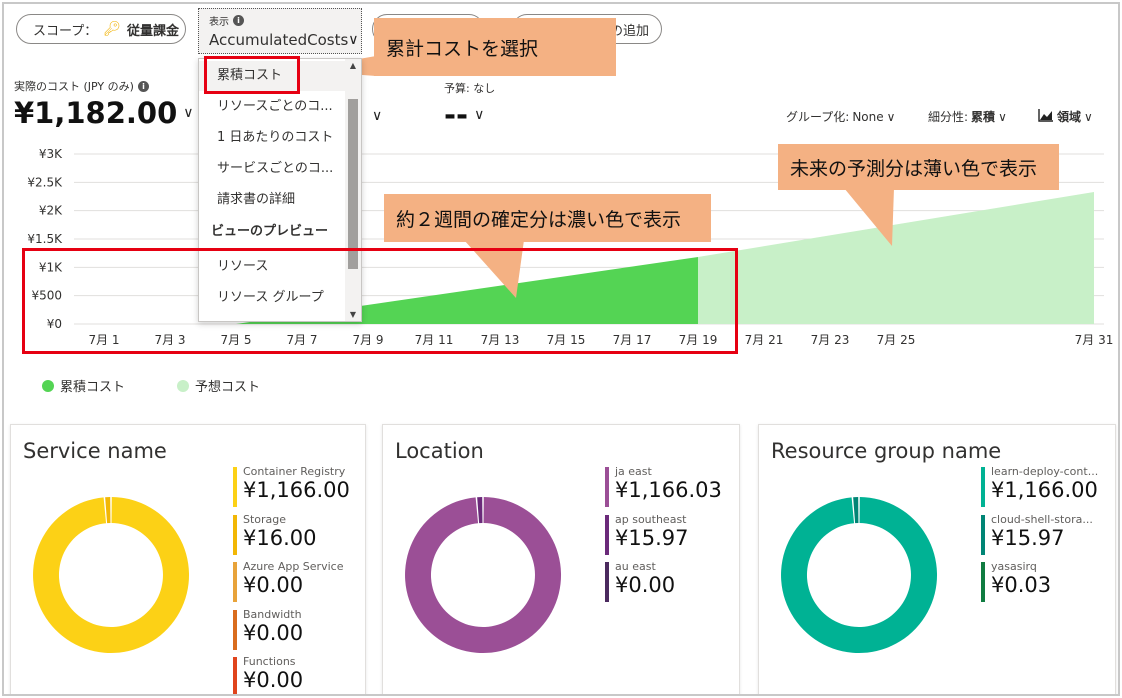 The image size is (1122, 698). Describe the element at coordinates (896, 340) in the screenshot. I see `x-tick-label: 7月 25` at that location.